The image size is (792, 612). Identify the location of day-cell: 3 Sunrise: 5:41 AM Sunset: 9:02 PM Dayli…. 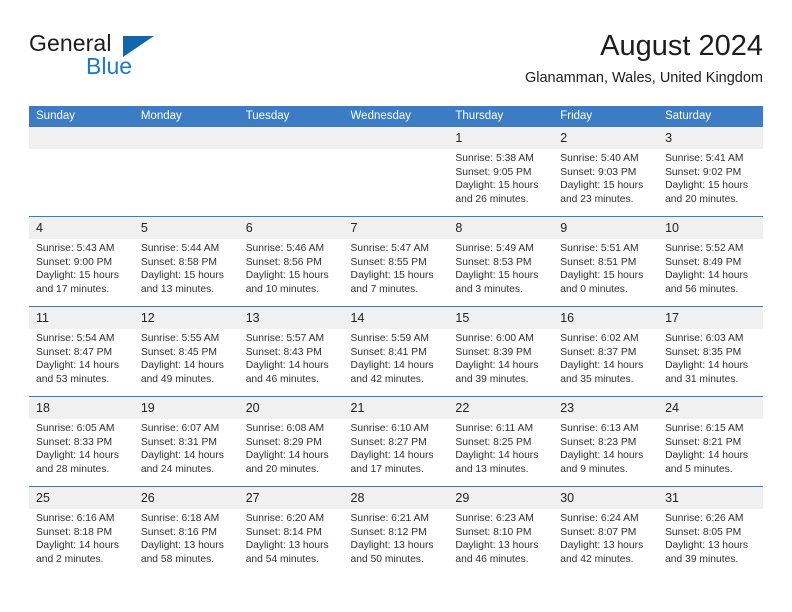
(710, 172).